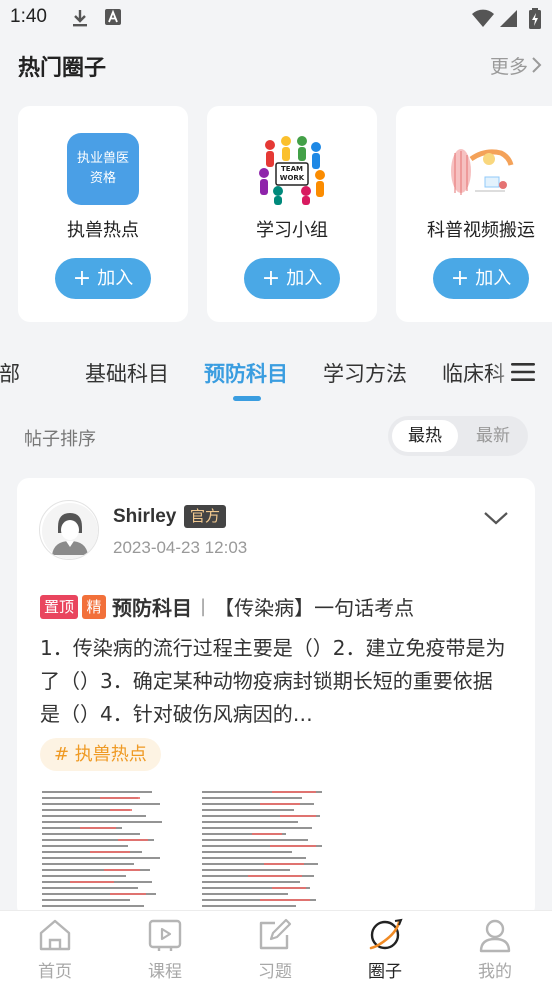  I want to click on active-tab-indicator, so click(247, 398).